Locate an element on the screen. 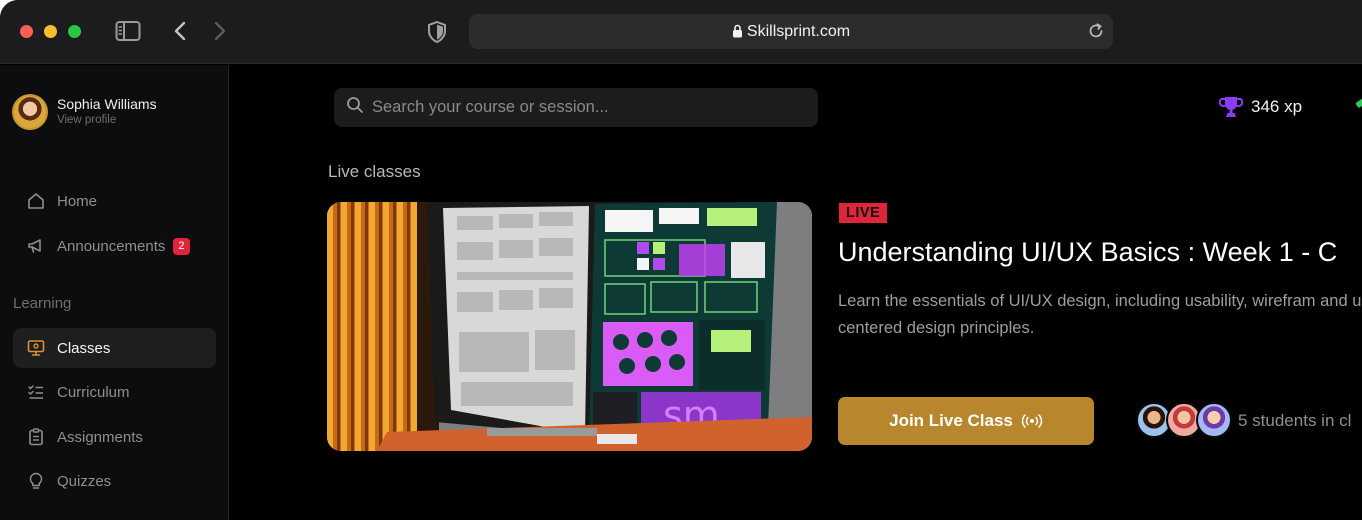 Image resolution: width=1362 pixels, height=520 pixels. sidebar-item-announcements: Announcements 2 is located at coordinates (114, 246).